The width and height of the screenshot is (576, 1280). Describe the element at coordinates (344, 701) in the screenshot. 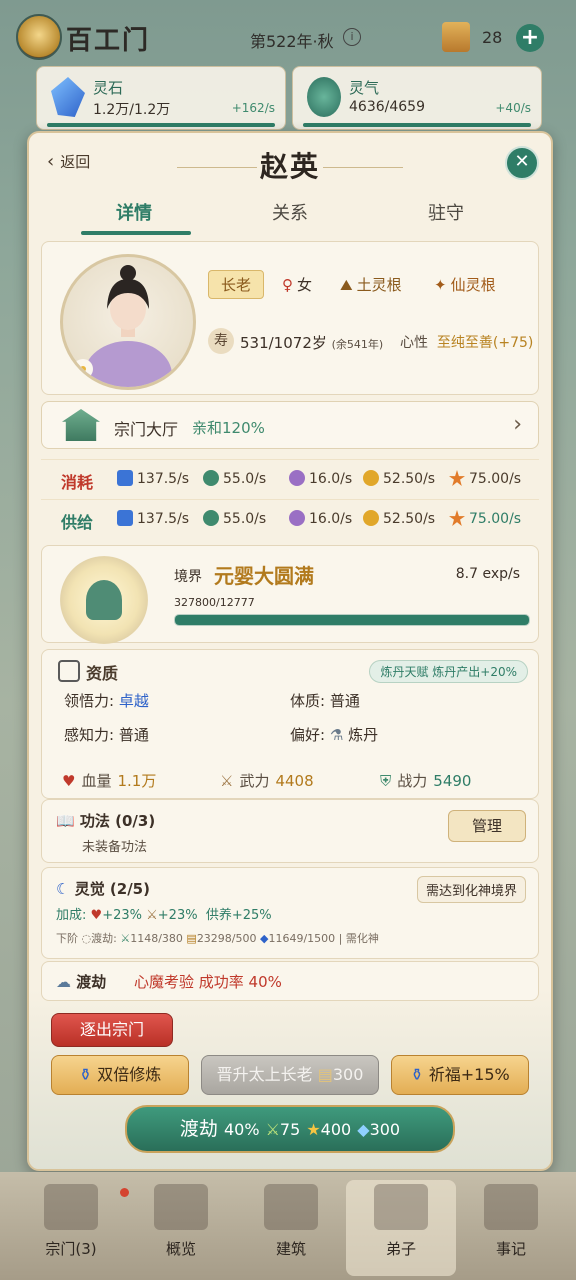

I see `physique-value: 普通` at that location.